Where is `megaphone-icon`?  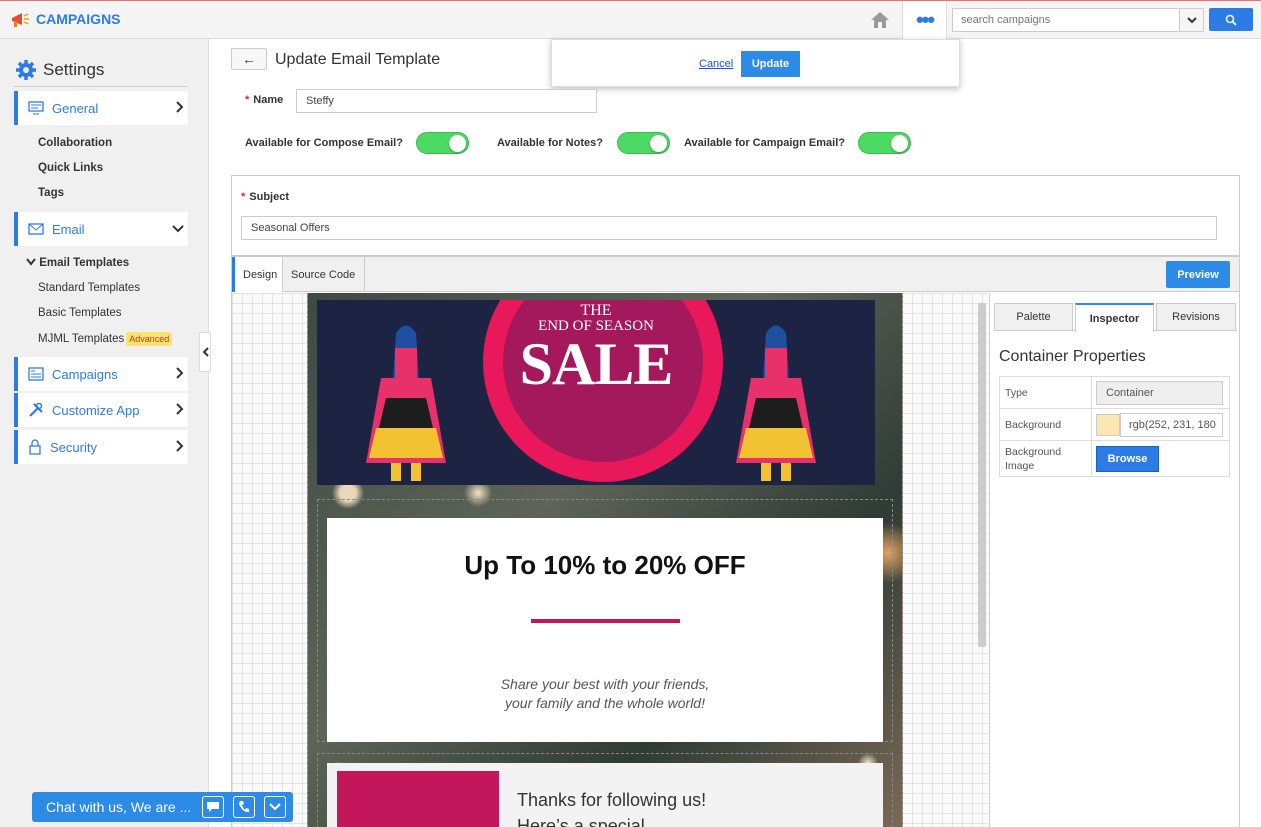
megaphone-icon is located at coordinates (20, 20).